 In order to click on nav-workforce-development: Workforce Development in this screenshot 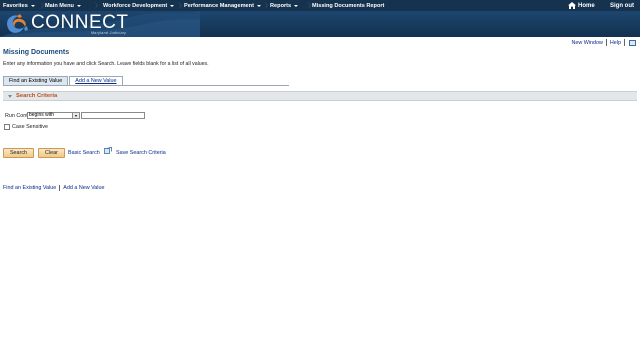, I will do `click(139, 5)`.